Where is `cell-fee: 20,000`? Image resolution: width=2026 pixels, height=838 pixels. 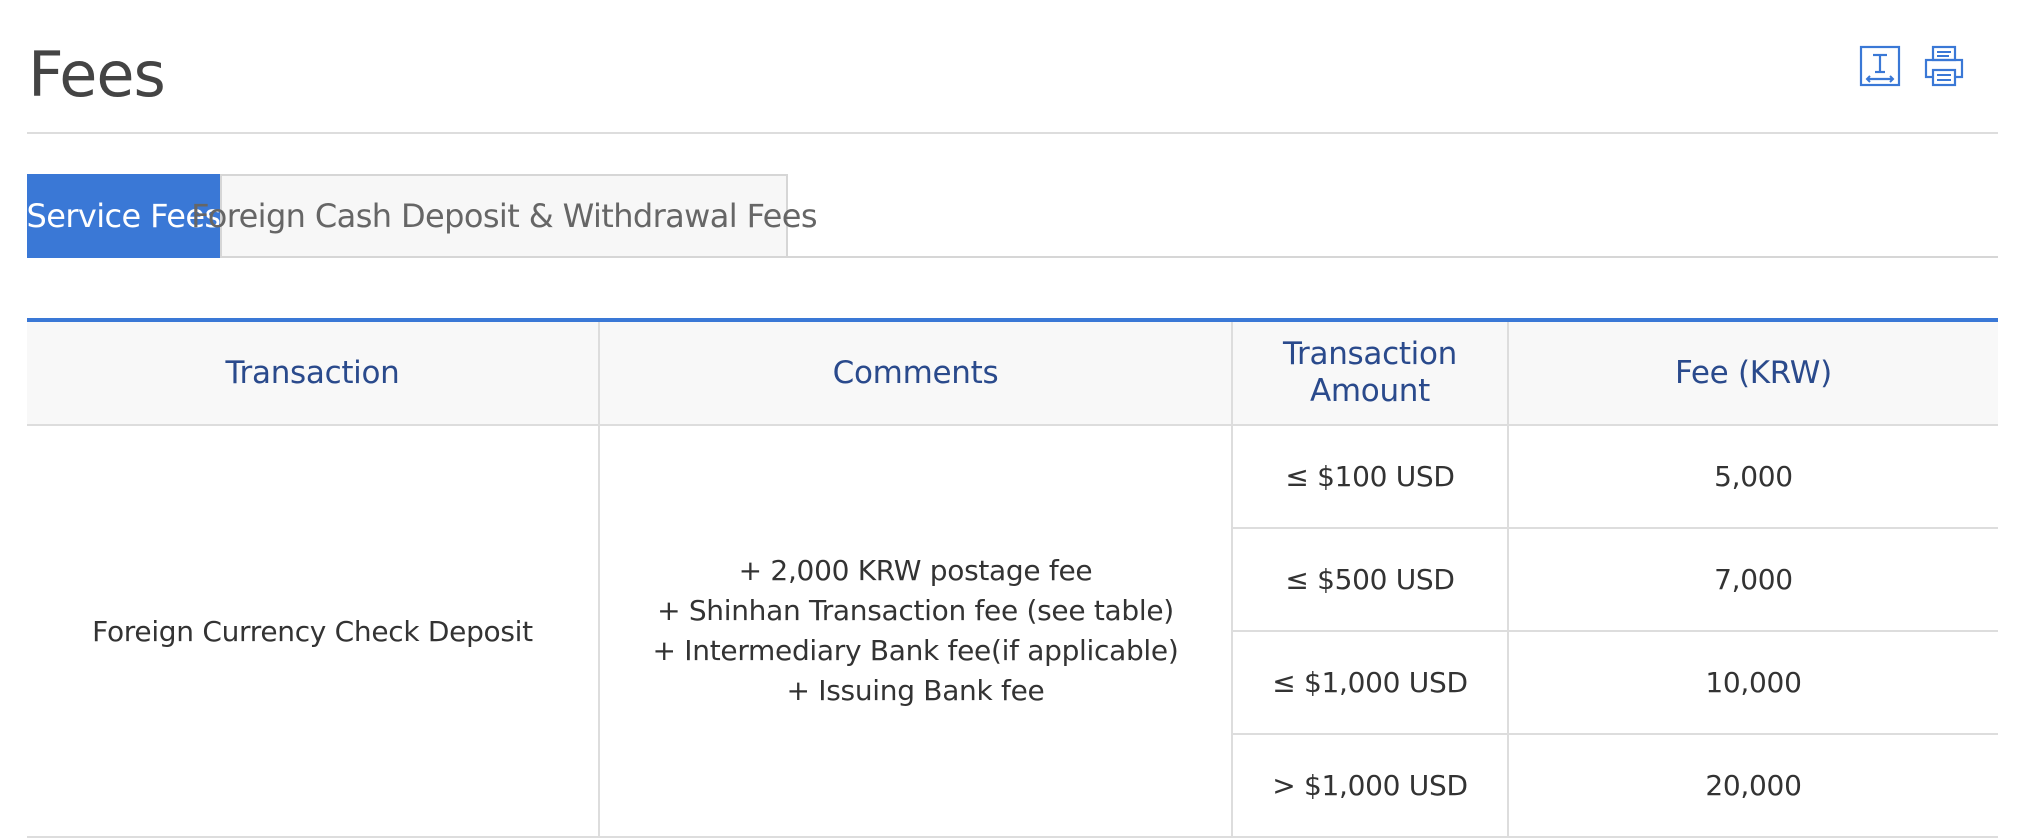
cell-fee: 20,000 is located at coordinates (1753, 786).